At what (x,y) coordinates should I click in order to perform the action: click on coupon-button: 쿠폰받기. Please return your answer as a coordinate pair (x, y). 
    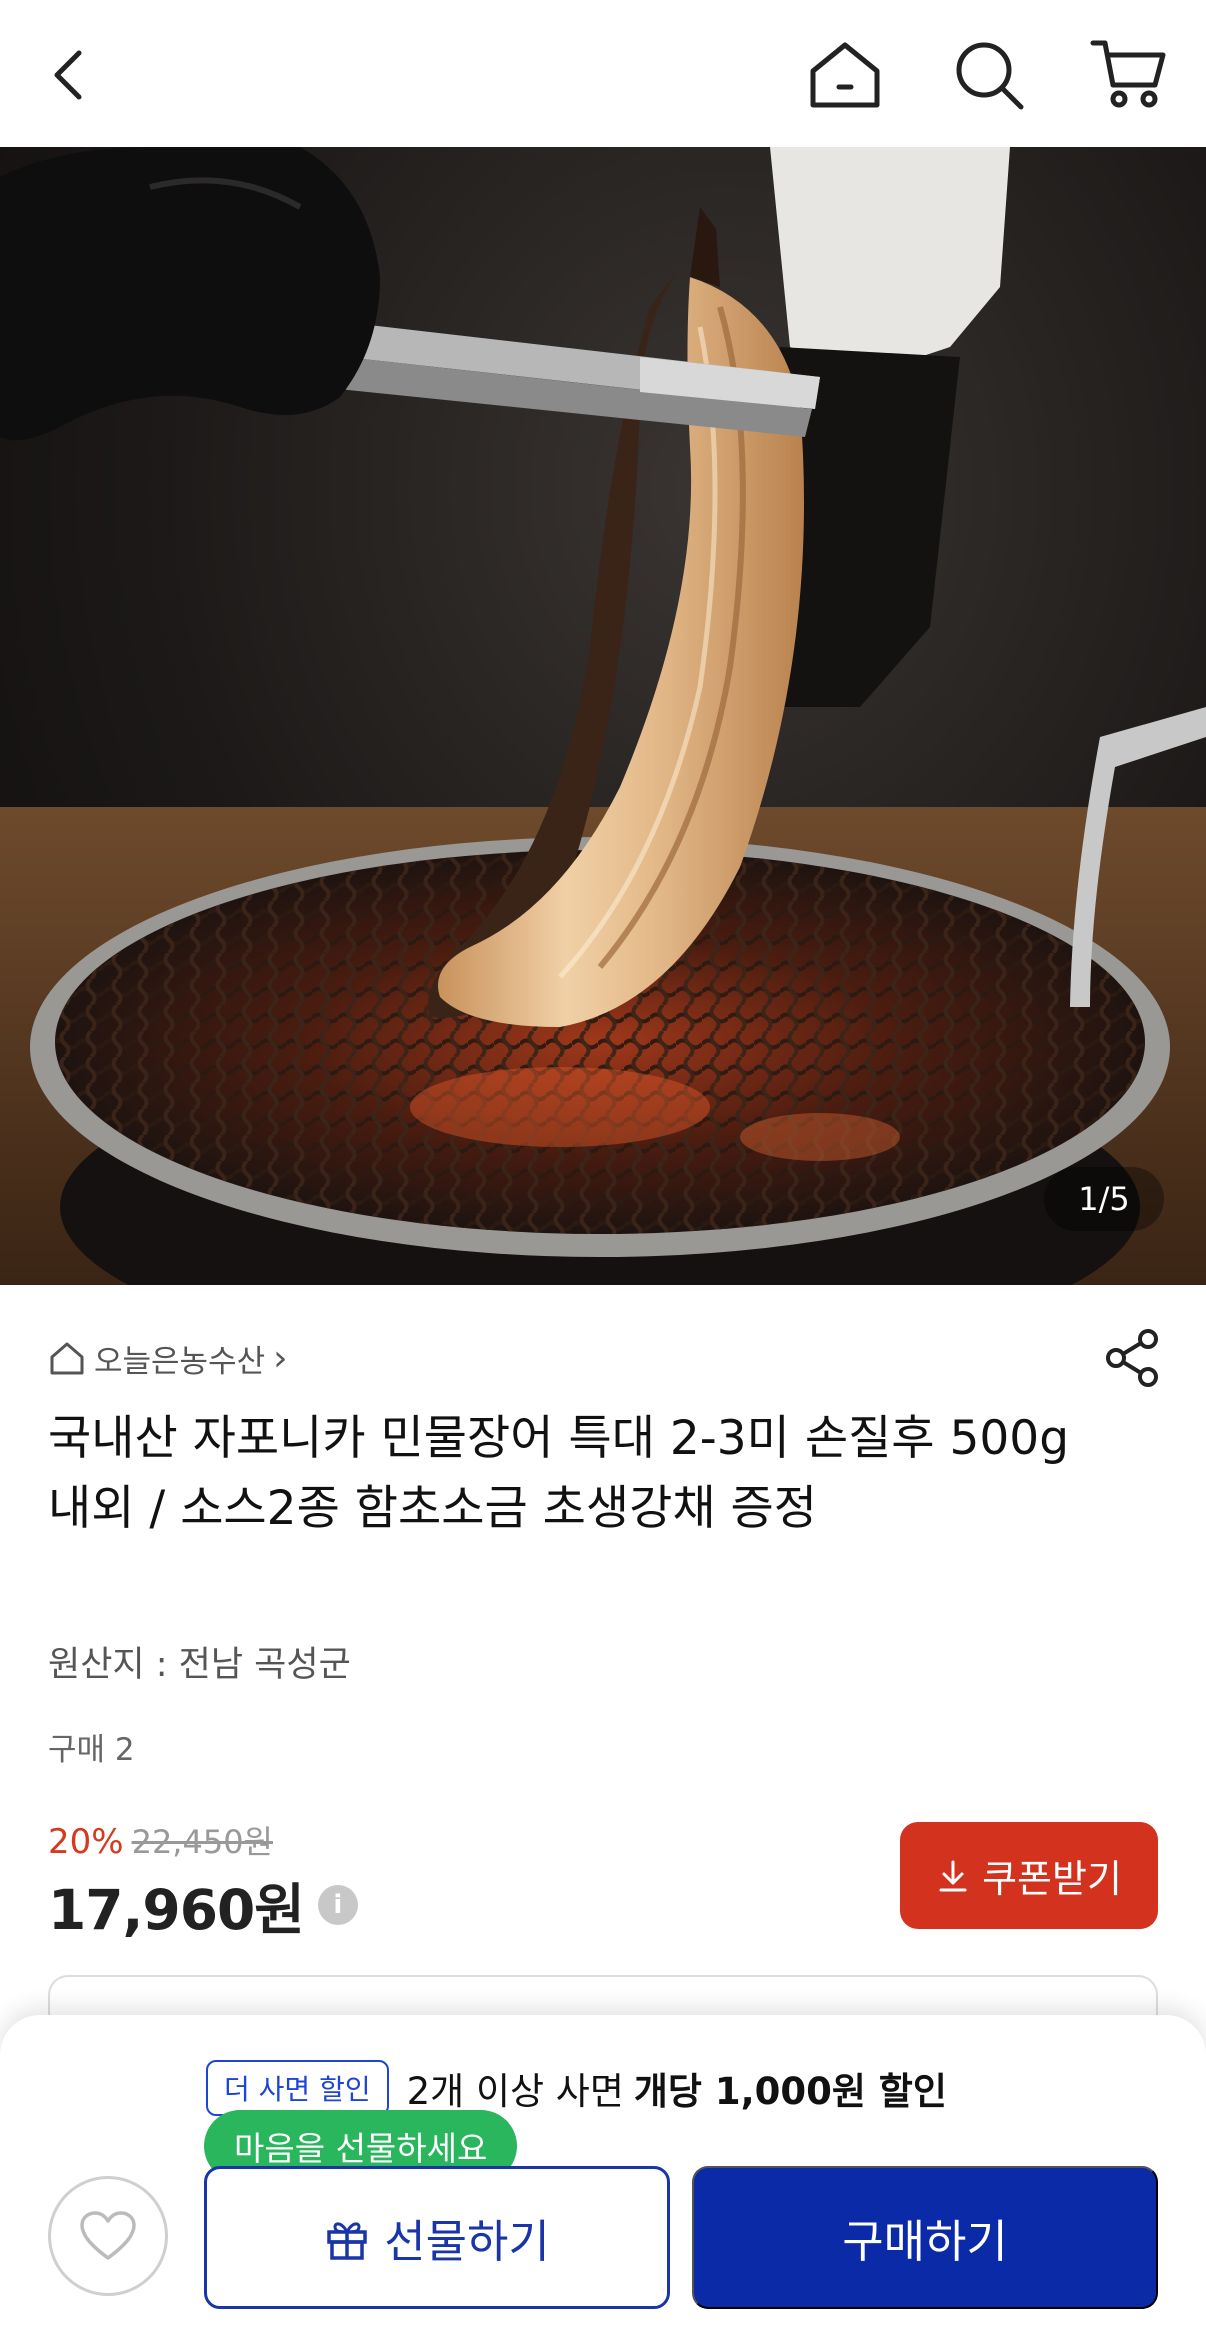
    Looking at the image, I should click on (1029, 1875).